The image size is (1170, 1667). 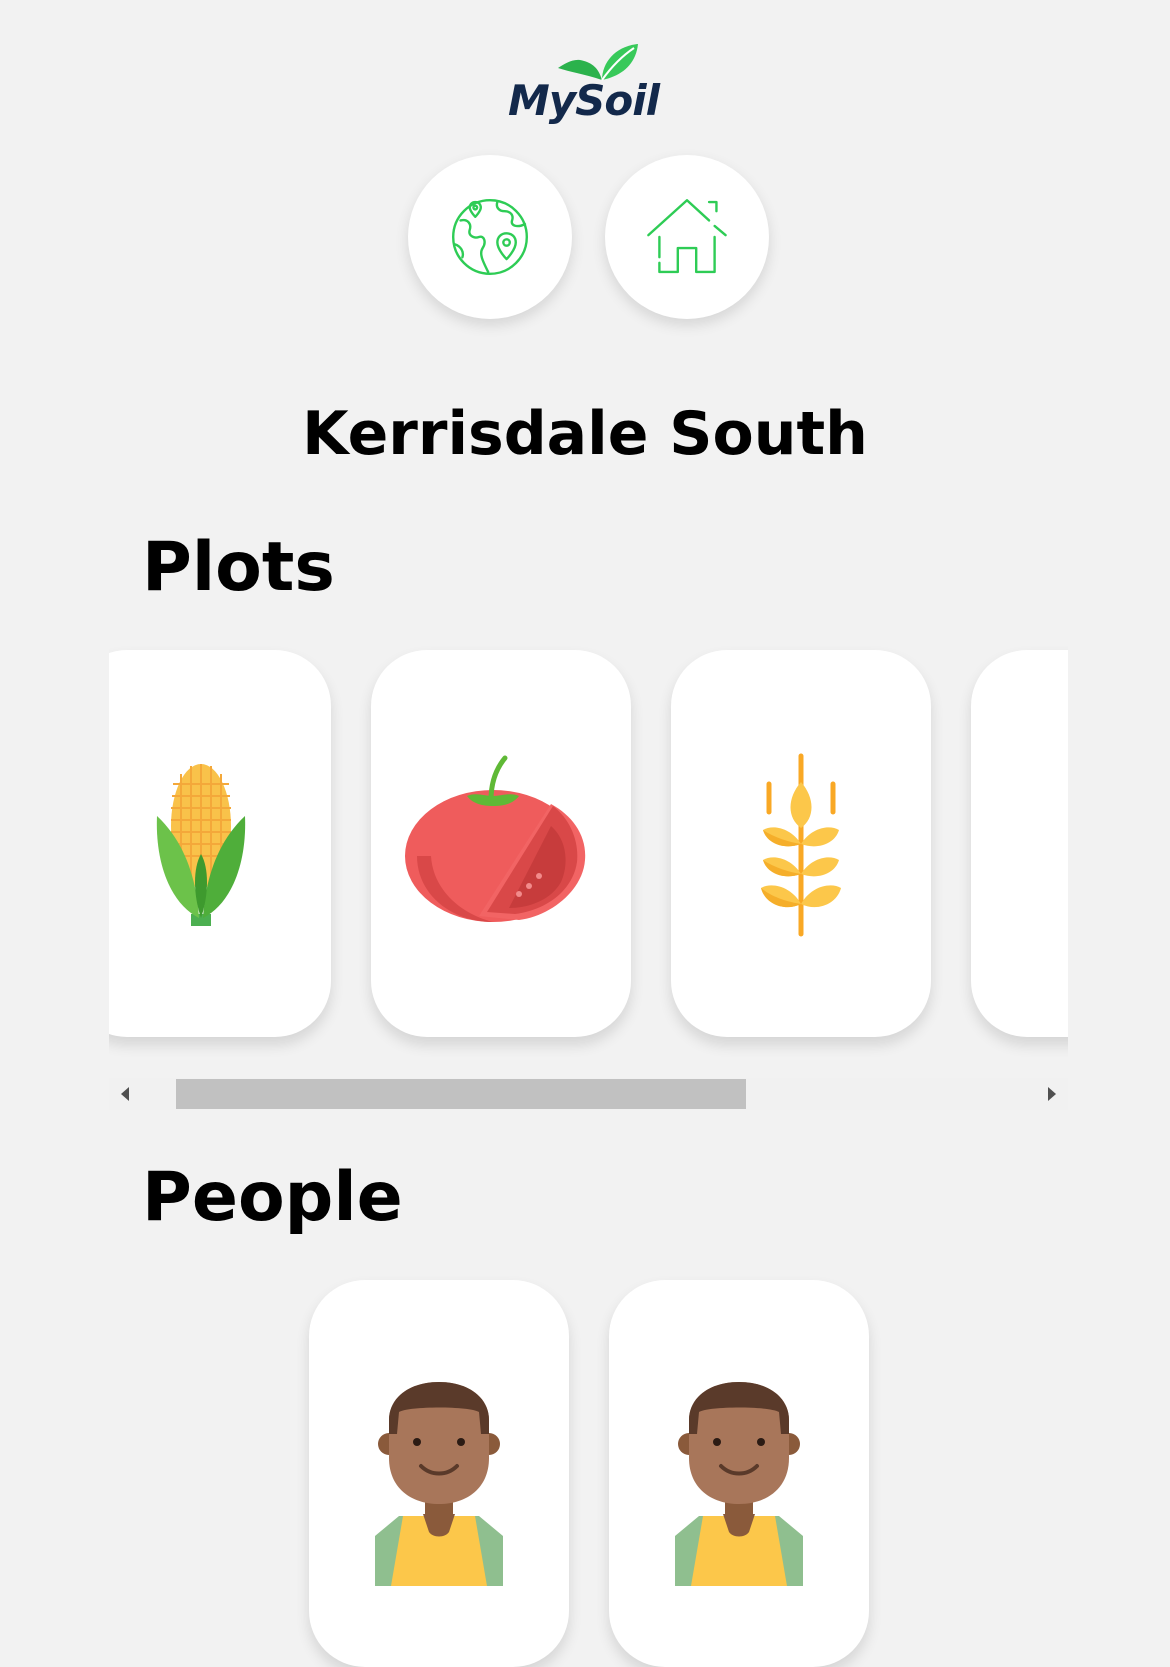 I want to click on plot-card-wheat, so click(x=801, y=843).